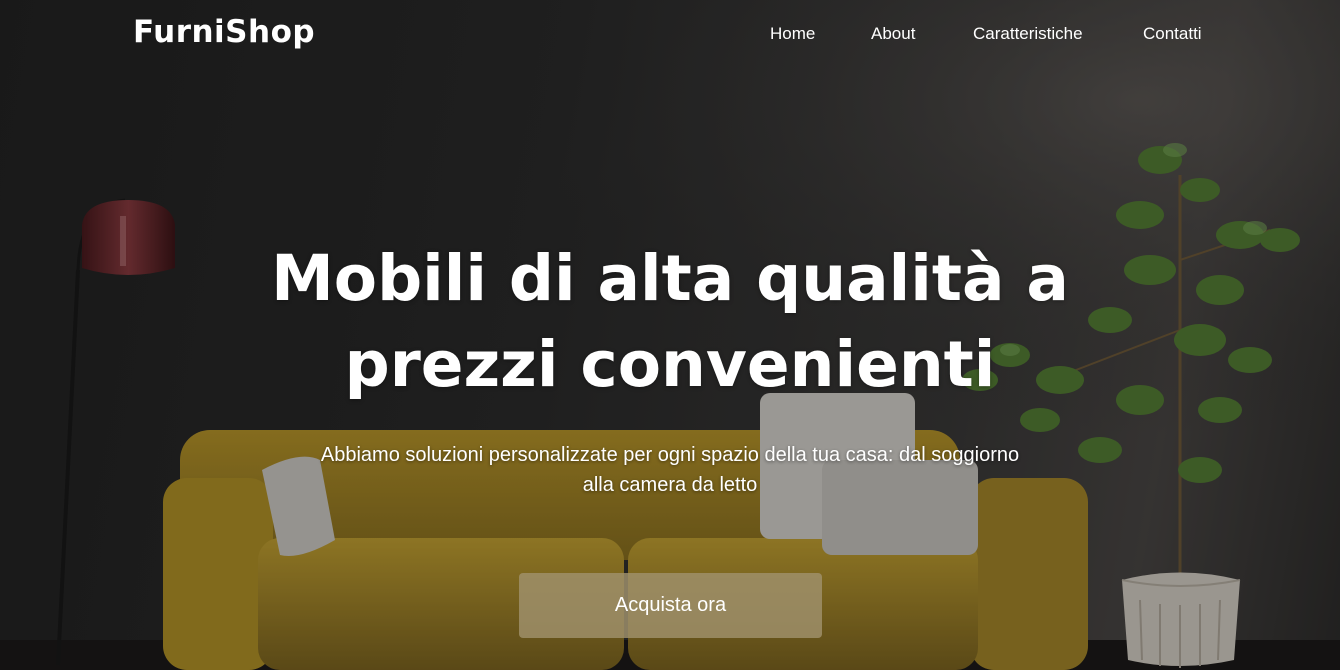 This screenshot has height=670, width=1340. Describe the element at coordinates (670, 36) in the screenshot. I see `main-nav: Home About Caratteristiche Contatti` at that location.